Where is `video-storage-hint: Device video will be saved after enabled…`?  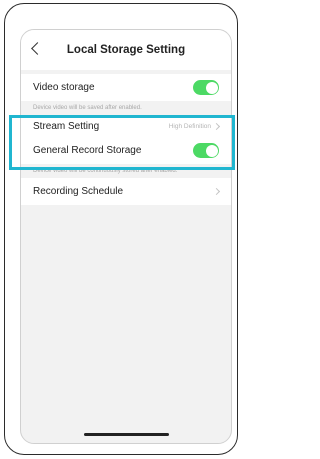 video-storage-hint: Device video will be saved after enabled… is located at coordinates (126, 108).